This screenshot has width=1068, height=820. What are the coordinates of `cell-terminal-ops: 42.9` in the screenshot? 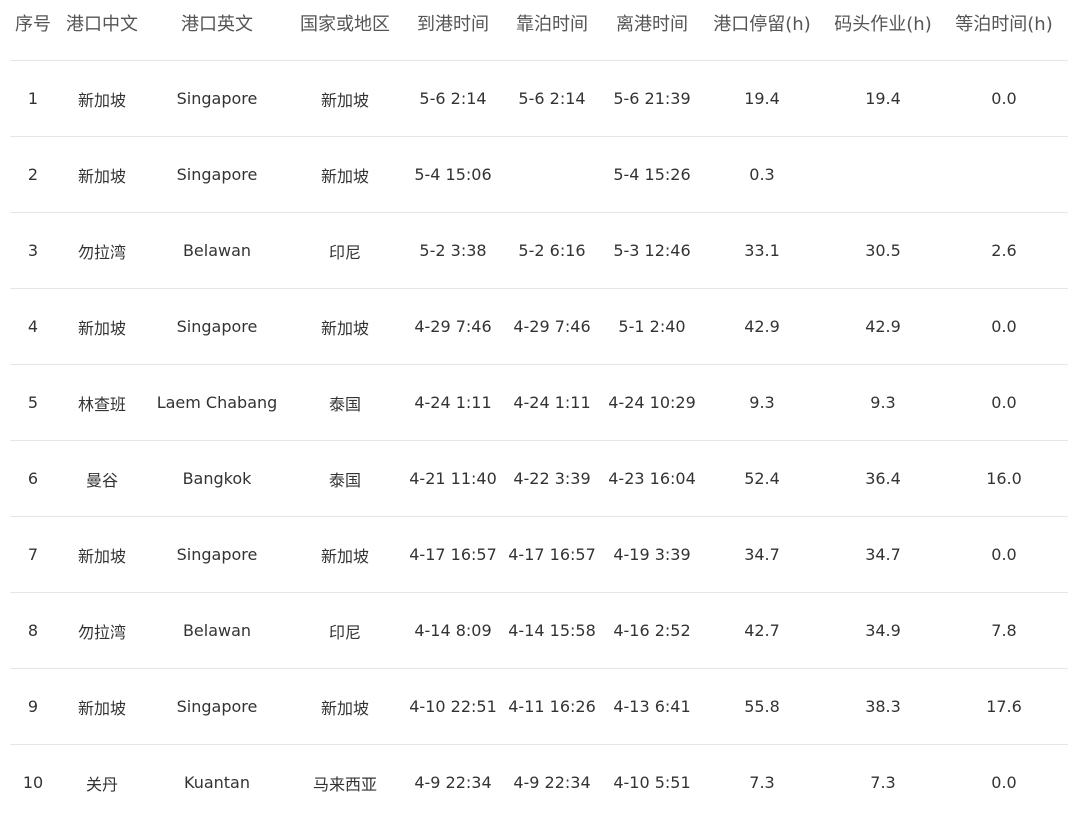 It's located at (883, 326).